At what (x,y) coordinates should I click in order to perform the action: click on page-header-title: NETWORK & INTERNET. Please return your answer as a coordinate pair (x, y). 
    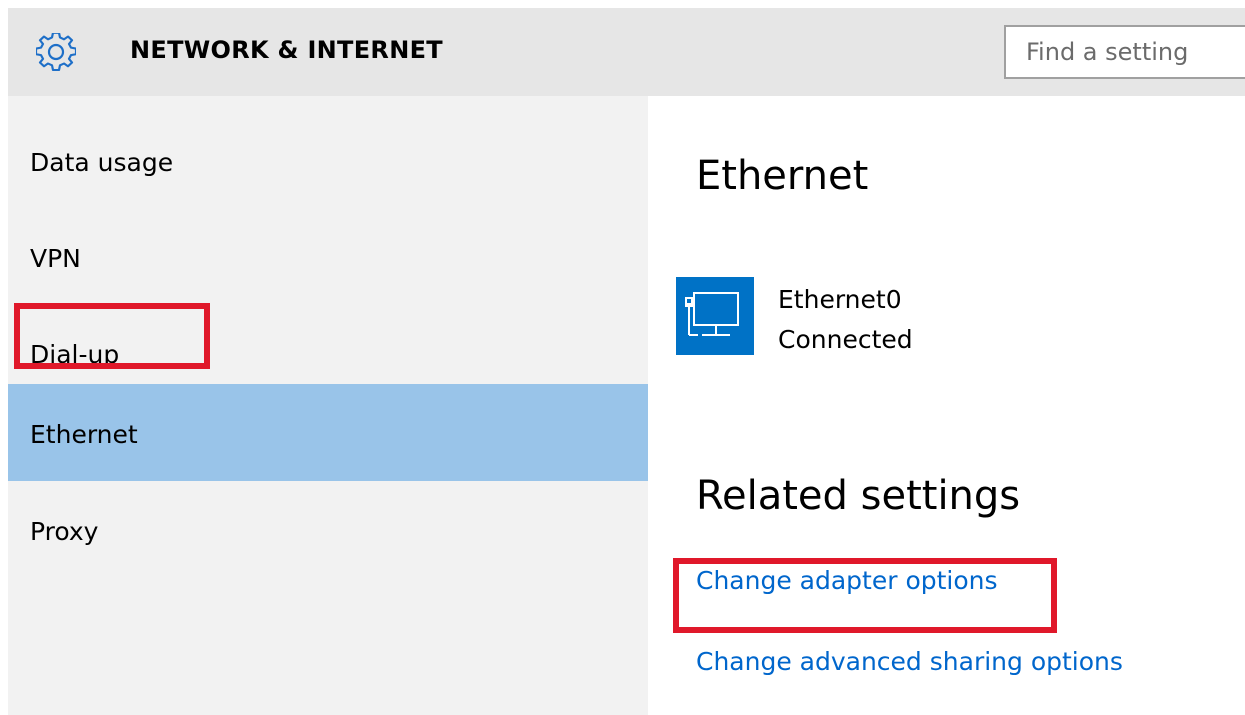
    Looking at the image, I should click on (286, 50).